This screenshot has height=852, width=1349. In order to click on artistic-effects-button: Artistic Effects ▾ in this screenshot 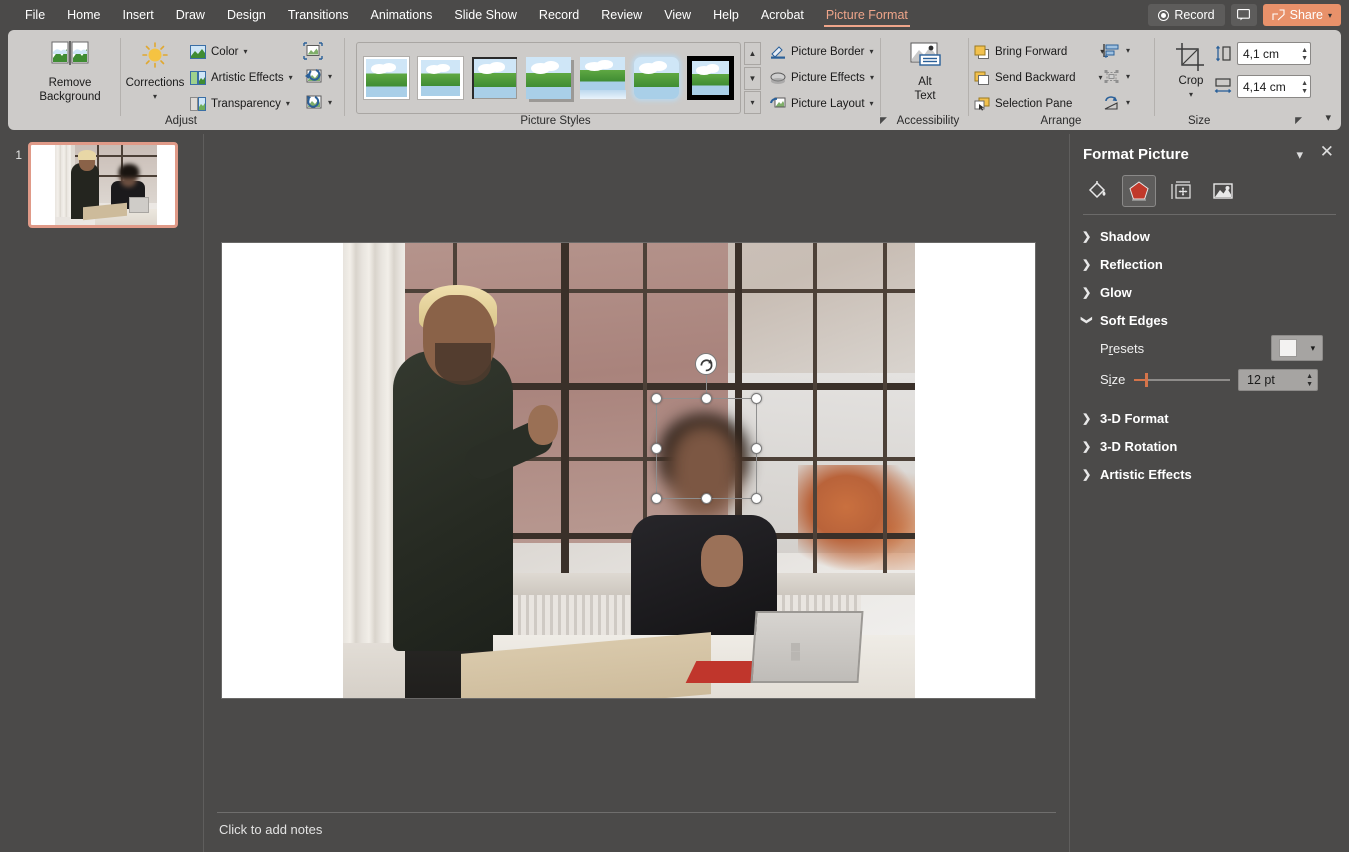, I will do `click(241, 77)`.